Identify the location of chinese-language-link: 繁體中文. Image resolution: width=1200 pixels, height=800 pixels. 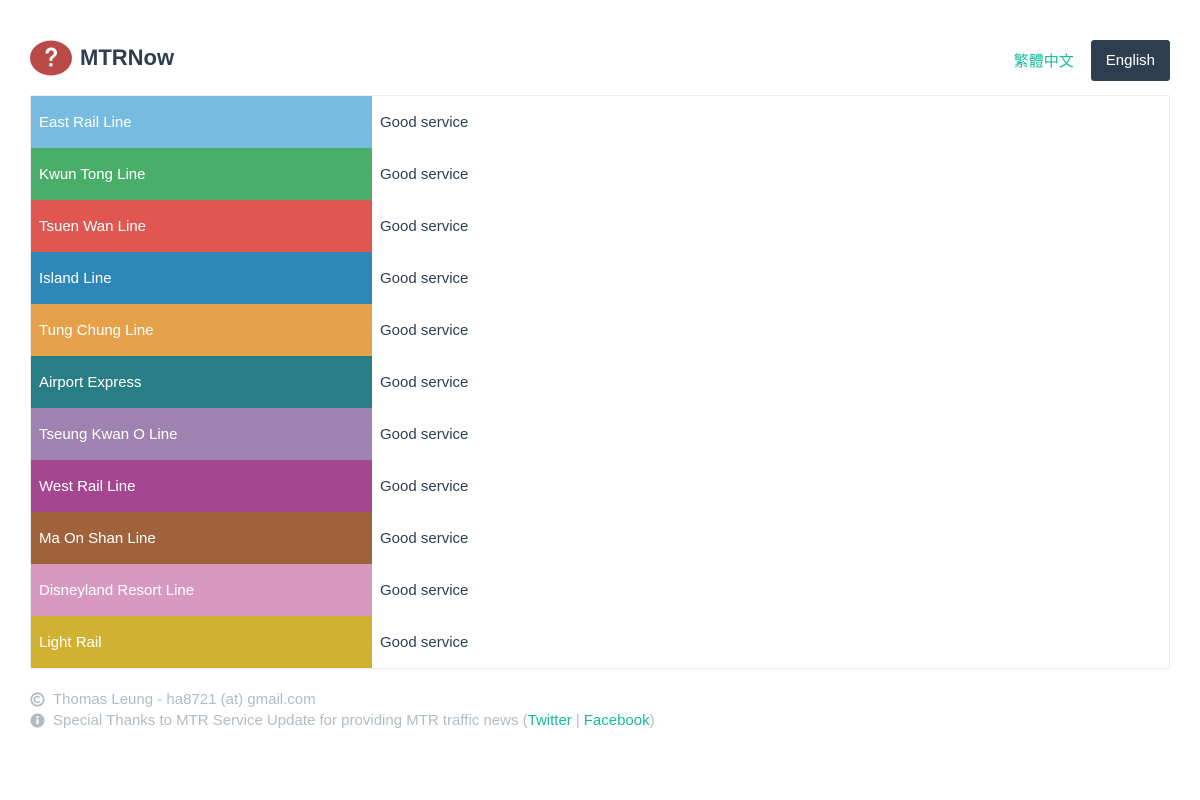
(1044, 60).